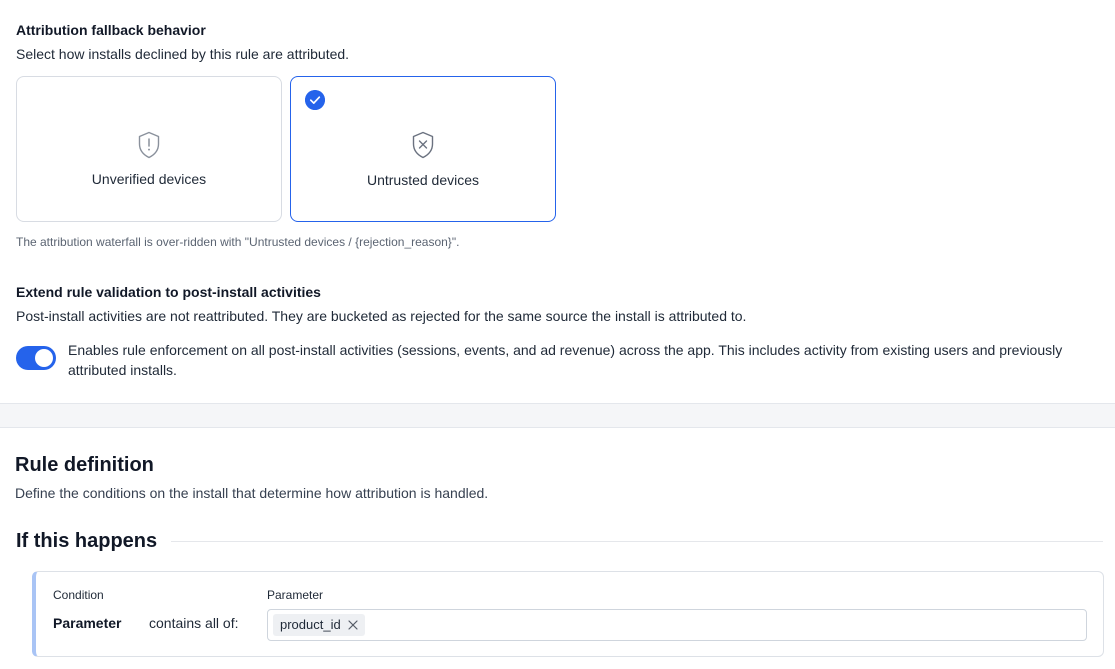  Describe the element at coordinates (635, 541) in the screenshot. I see `if-divider-line` at that location.